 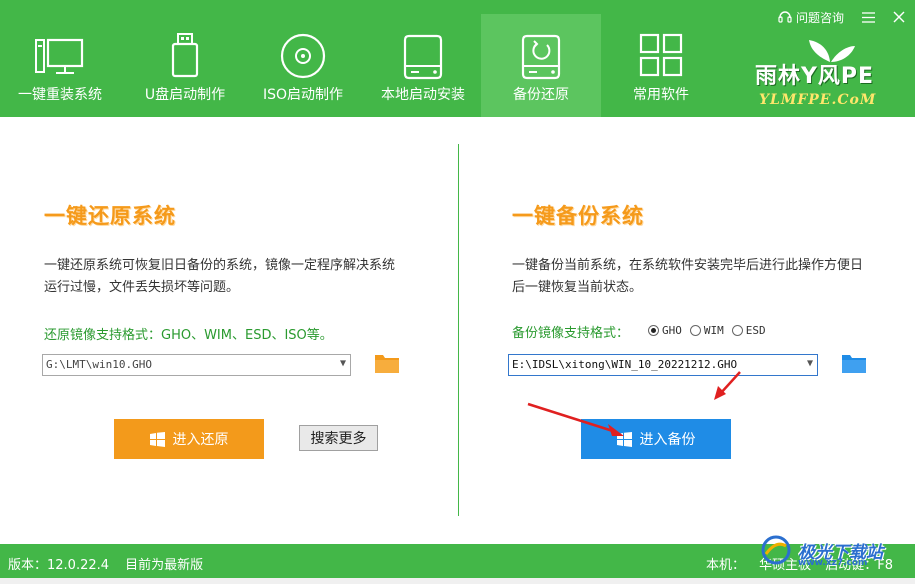 I want to click on apps-grid-icon, so click(x=661, y=55).